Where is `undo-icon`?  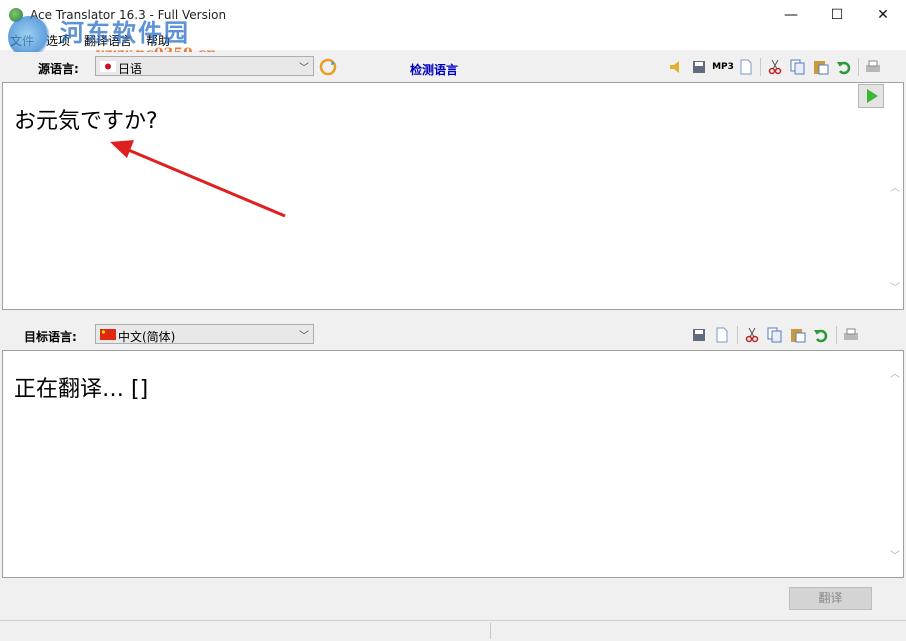 undo-icon is located at coordinates (821, 335).